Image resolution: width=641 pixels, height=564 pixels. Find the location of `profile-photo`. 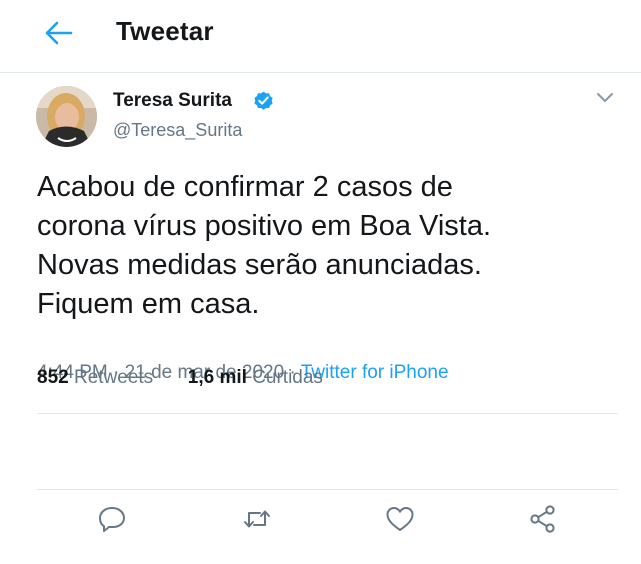

profile-photo is located at coordinates (66, 116).